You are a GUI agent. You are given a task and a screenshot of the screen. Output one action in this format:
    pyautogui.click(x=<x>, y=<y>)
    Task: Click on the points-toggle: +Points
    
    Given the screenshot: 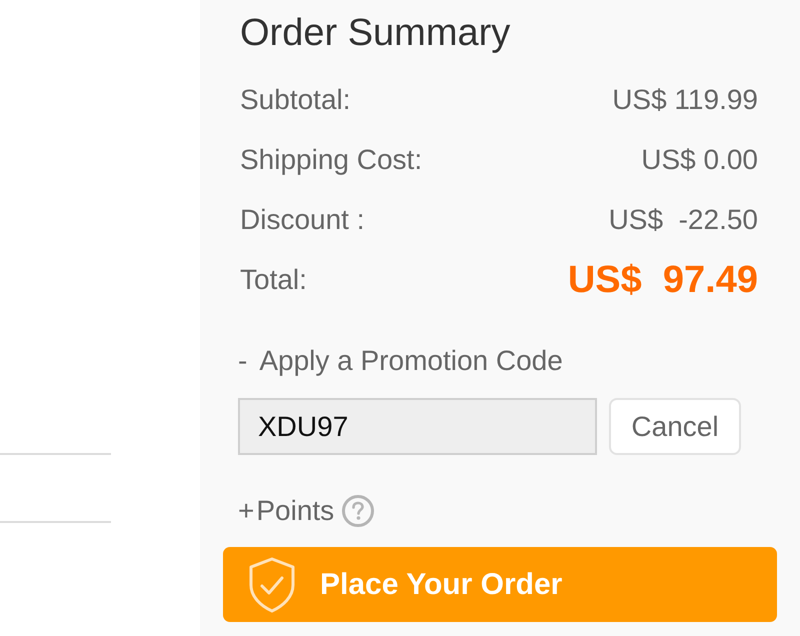 What is the action you would take?
    pyautogui.click(x=286, y=511)
    